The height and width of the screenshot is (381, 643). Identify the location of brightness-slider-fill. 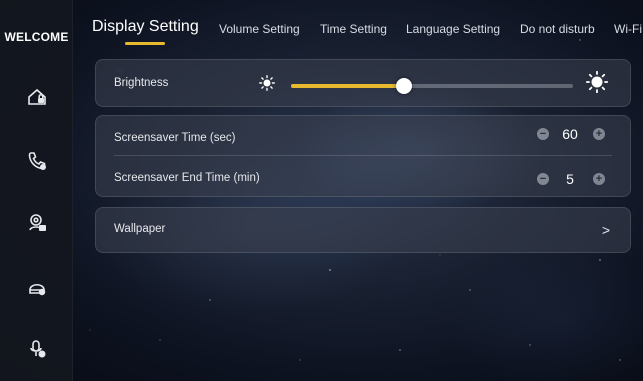
(347, 86).